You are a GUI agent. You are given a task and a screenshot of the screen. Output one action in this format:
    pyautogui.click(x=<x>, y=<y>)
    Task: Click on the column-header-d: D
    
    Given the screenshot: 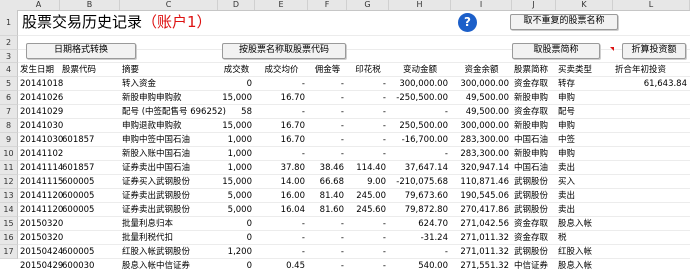 What is the action you would take?
    pyautogui.click(x=236, y=5)
    